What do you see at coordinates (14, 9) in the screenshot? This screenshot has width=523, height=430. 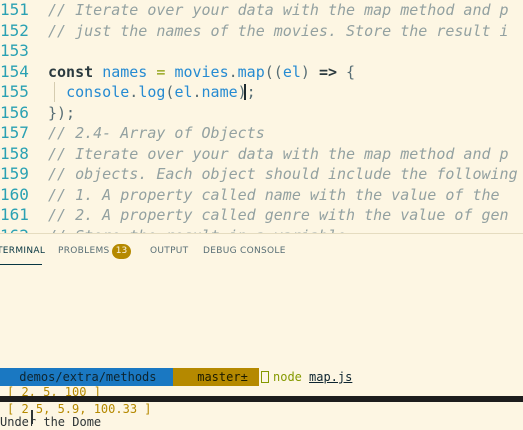 I see `line-number: 151` at bounding box center [14, 9].